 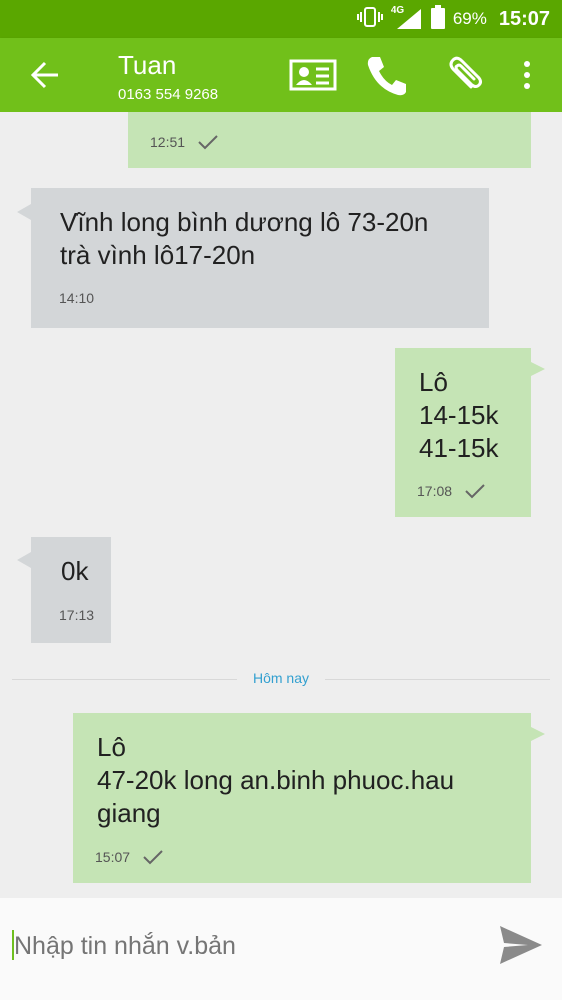 I want to click on message-time: 17:13, so click(x=77, y=615).